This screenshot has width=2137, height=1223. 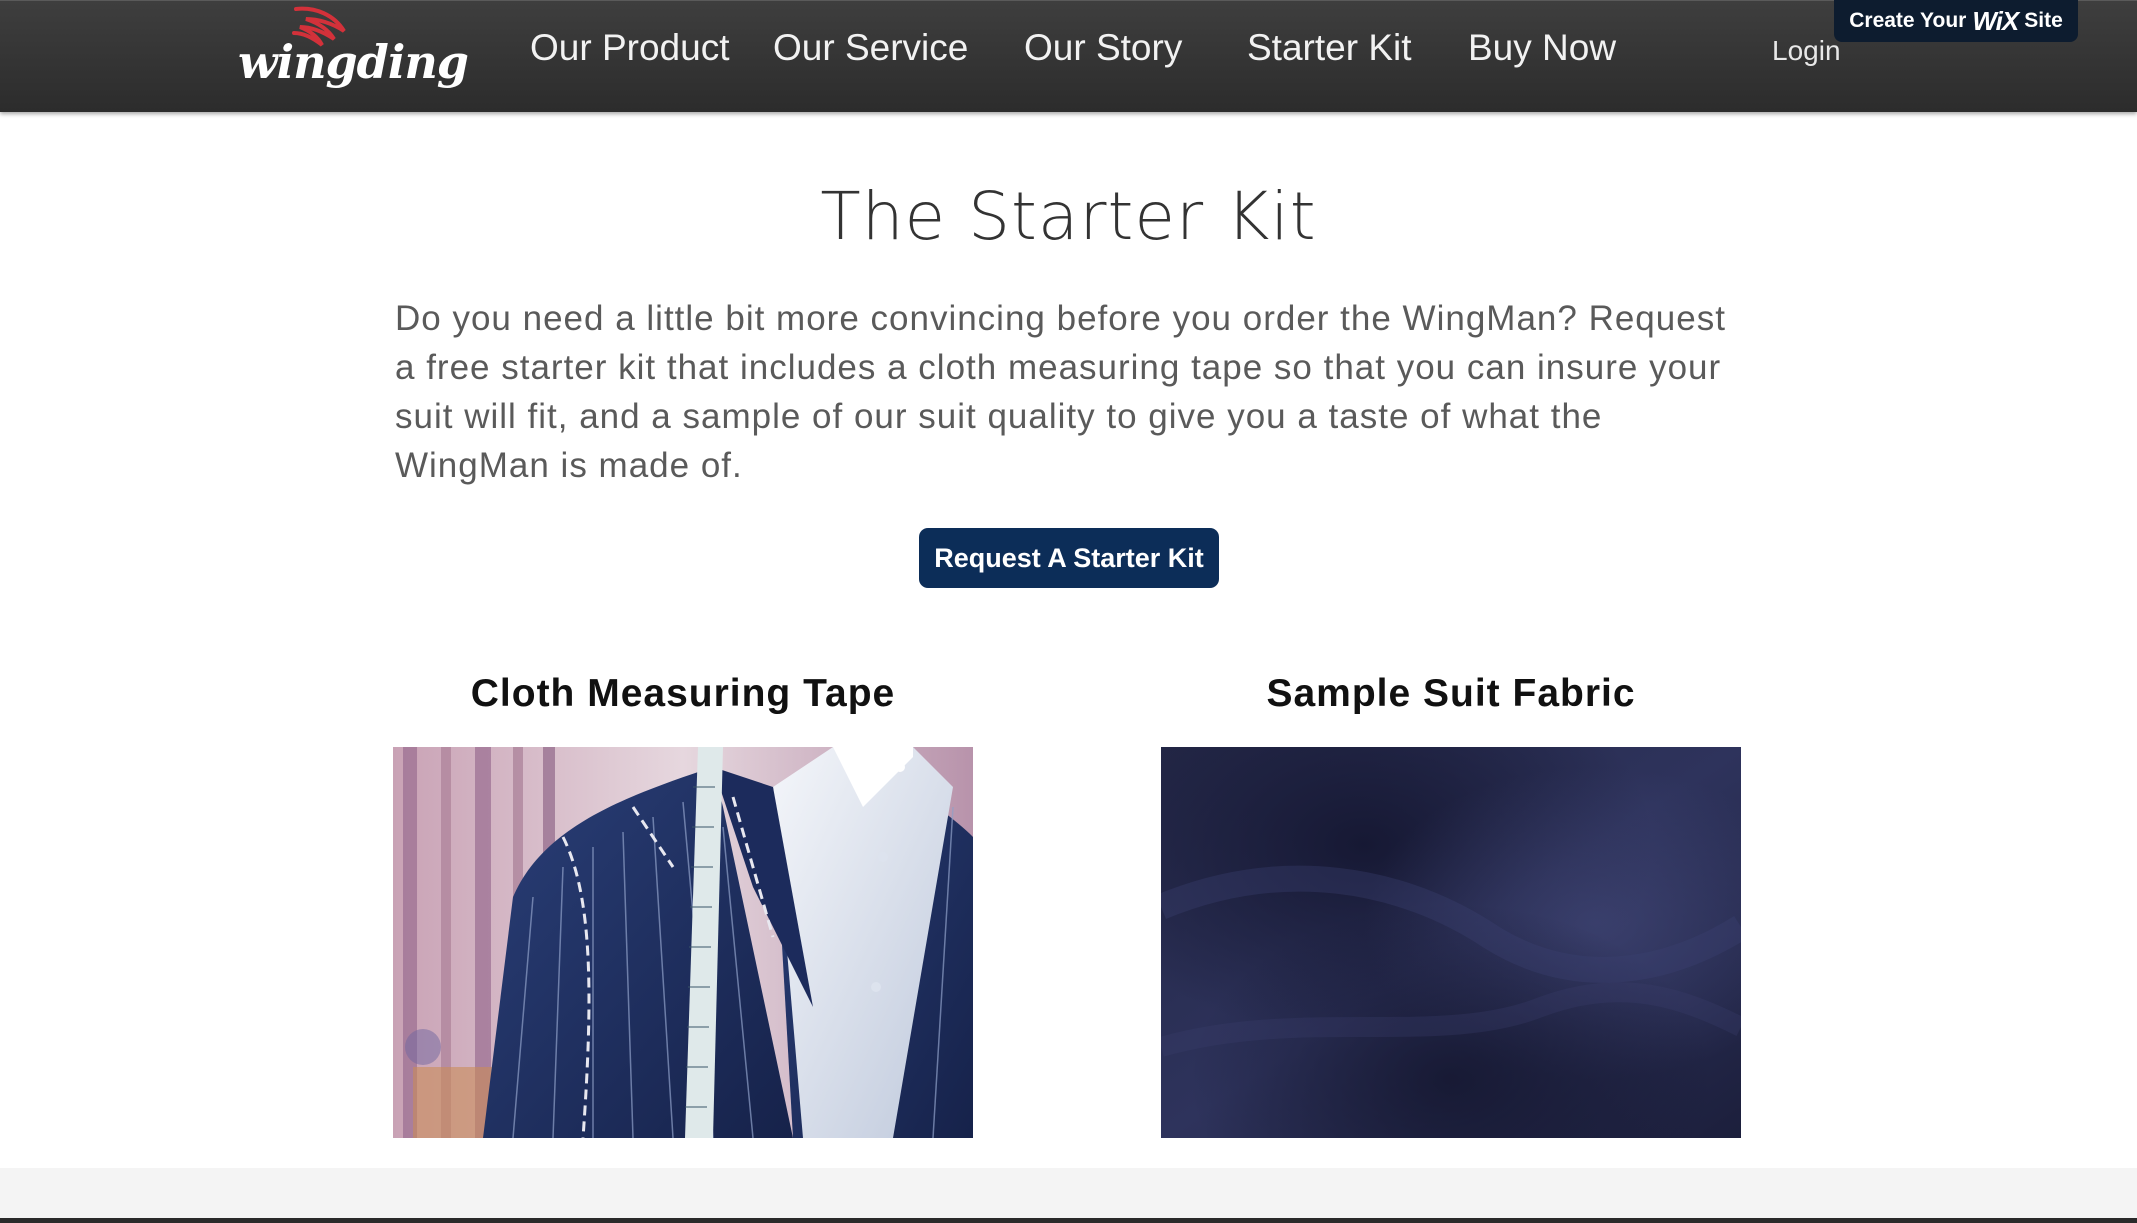 I want to click on suit-fabric-image, so click(x=1451, y=942).